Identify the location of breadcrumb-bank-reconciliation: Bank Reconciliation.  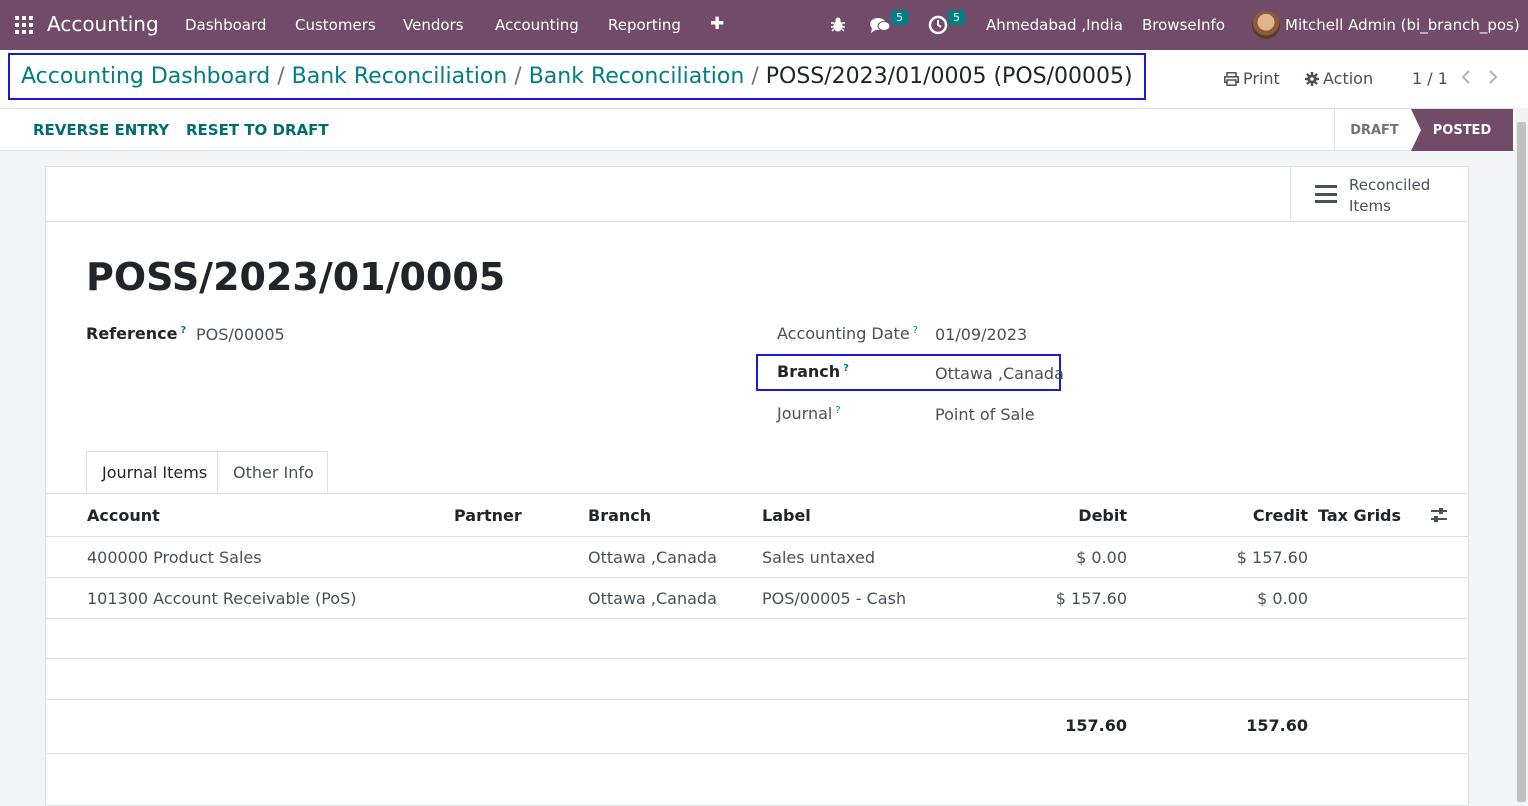
(400, 76).